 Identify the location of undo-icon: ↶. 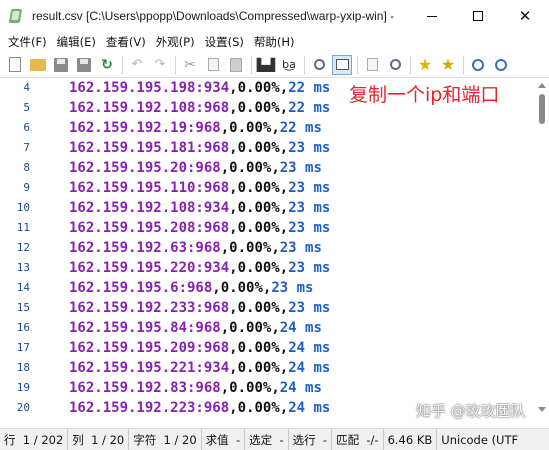
(137, 64).